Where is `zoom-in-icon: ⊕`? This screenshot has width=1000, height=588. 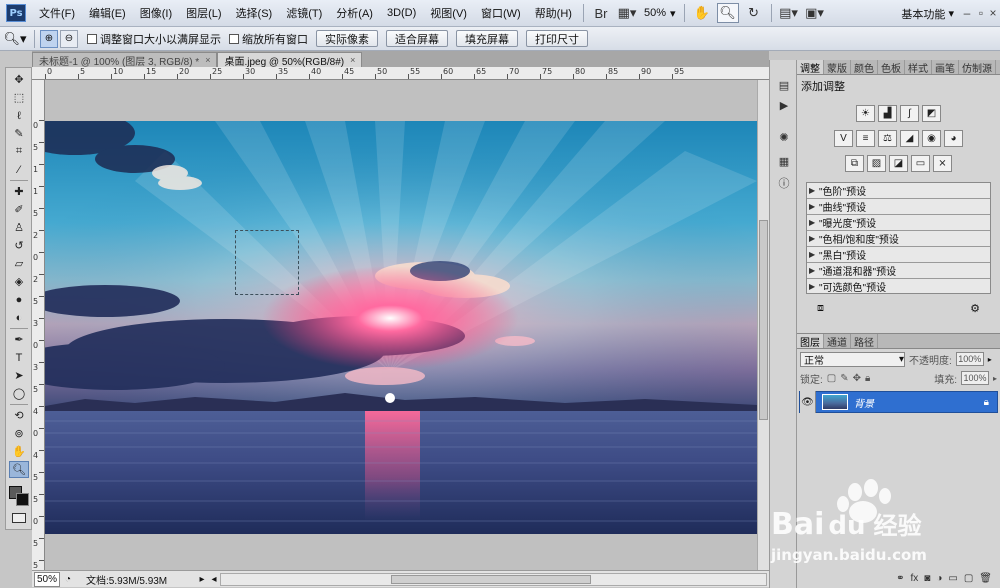 zoom-in-icon: ⊕ is located at coordinates (49, 38).